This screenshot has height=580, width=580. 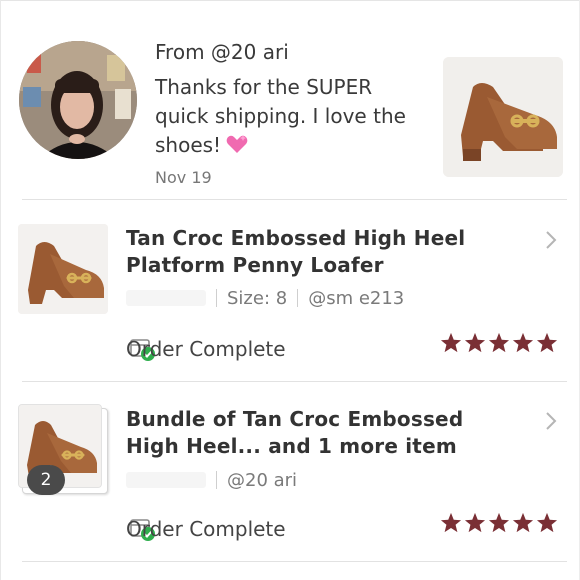 I want to click on review-product-image, so click(x=503, y=117).